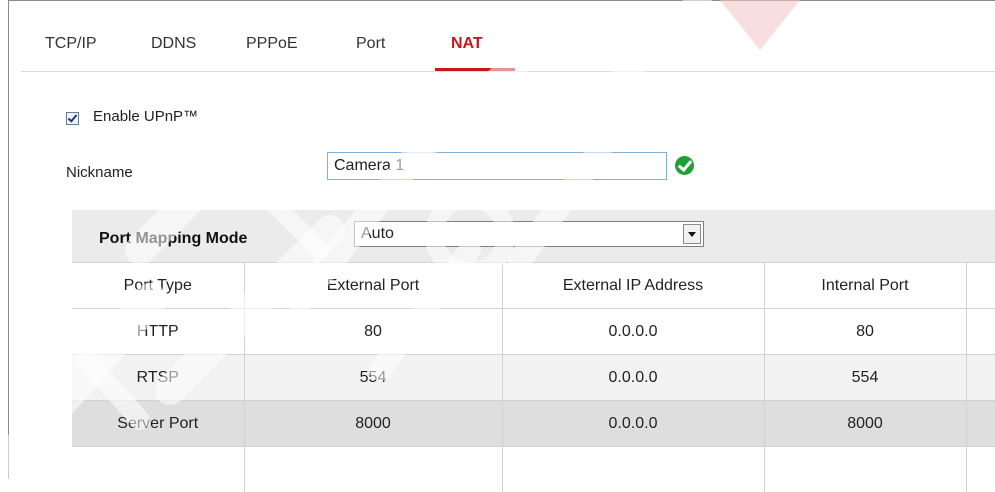  I want to click on column-header: External Port, so click(373, 286).